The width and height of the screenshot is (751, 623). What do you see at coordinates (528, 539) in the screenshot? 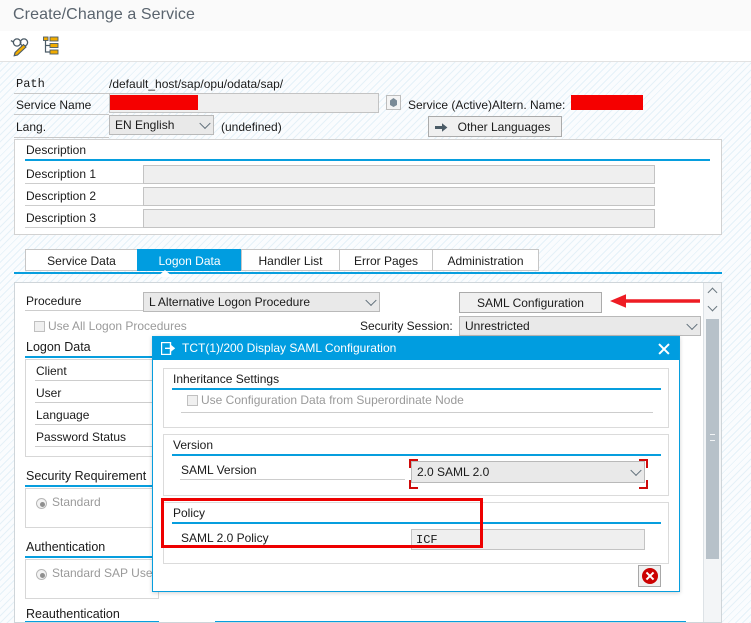
I see `saml-policy-input: ICF` at bounding box center [528, 539].